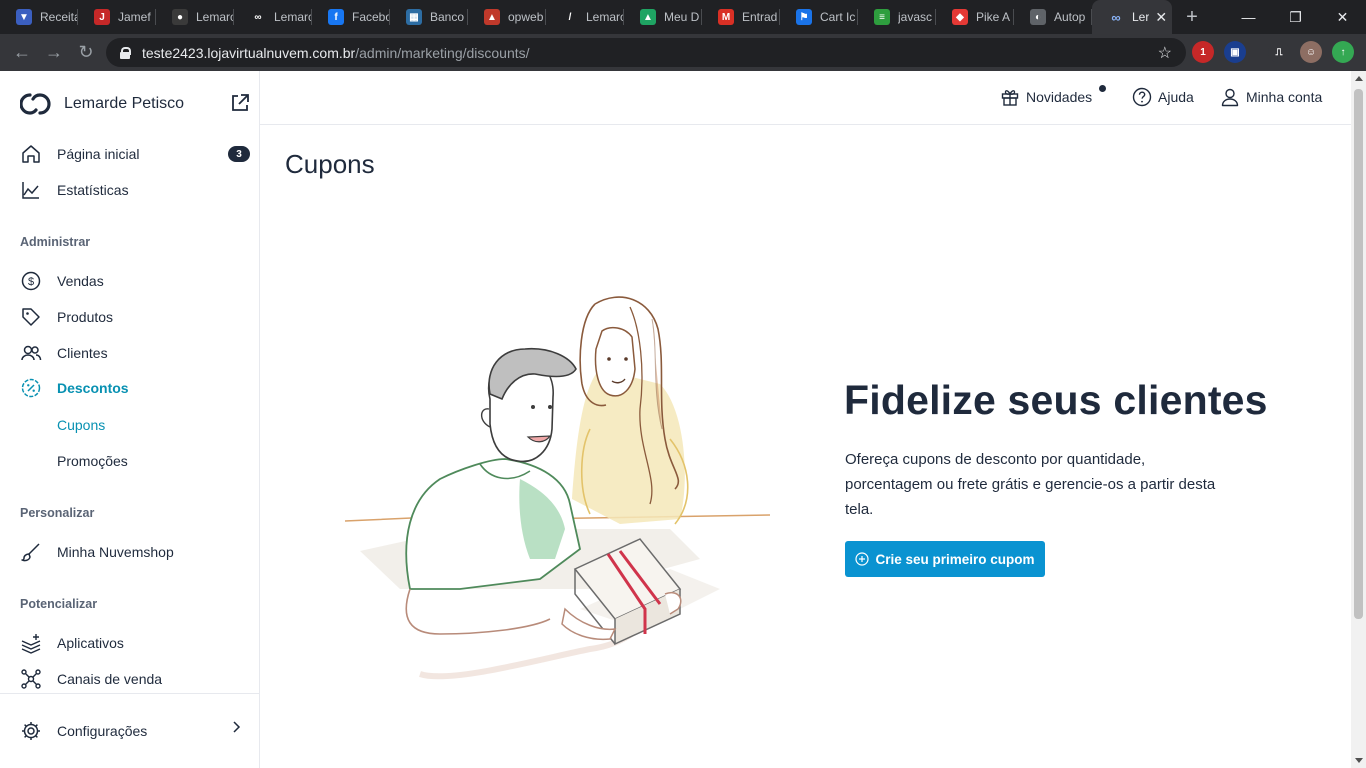  Describe the element at coordinates (1311, 52) in the screenshot. I see `profile-icon: ☺` at that location.